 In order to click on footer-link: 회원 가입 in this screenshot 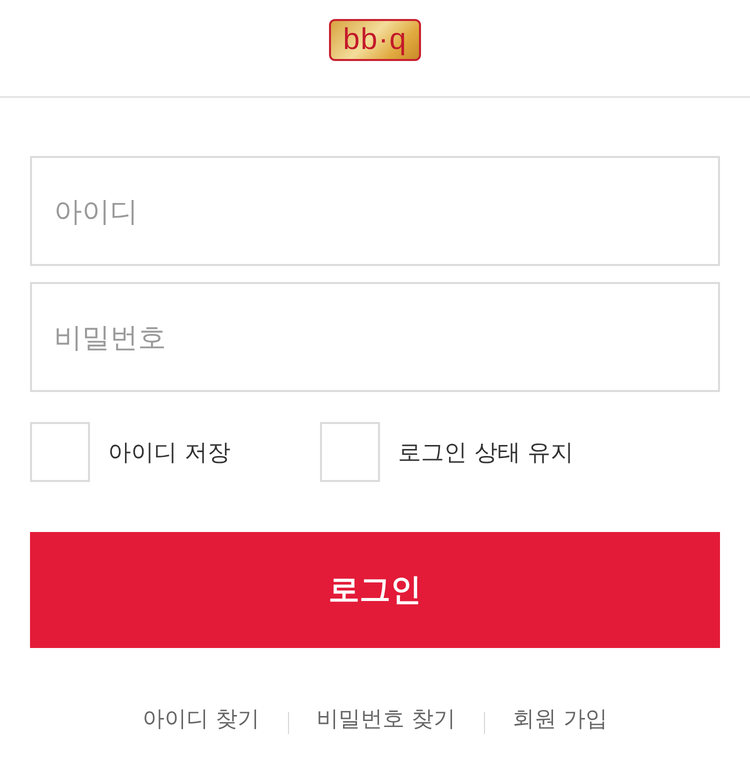, I will do `click(560, 720)`.